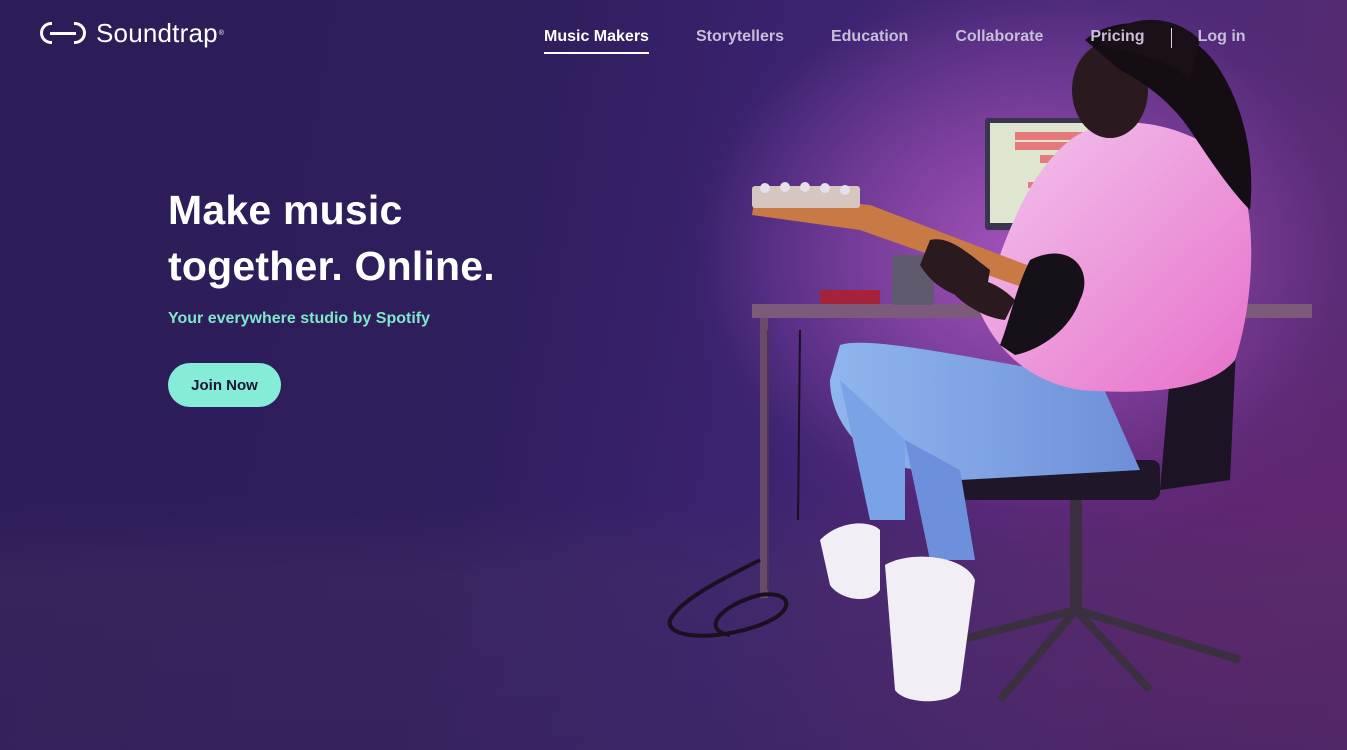 Image resolution: width=1347 pixels, height=750 pixels. Describe the element at coordinates (596, 41) in the screenshot. I see `nav-item-music-makers: Music Makers` at that location.